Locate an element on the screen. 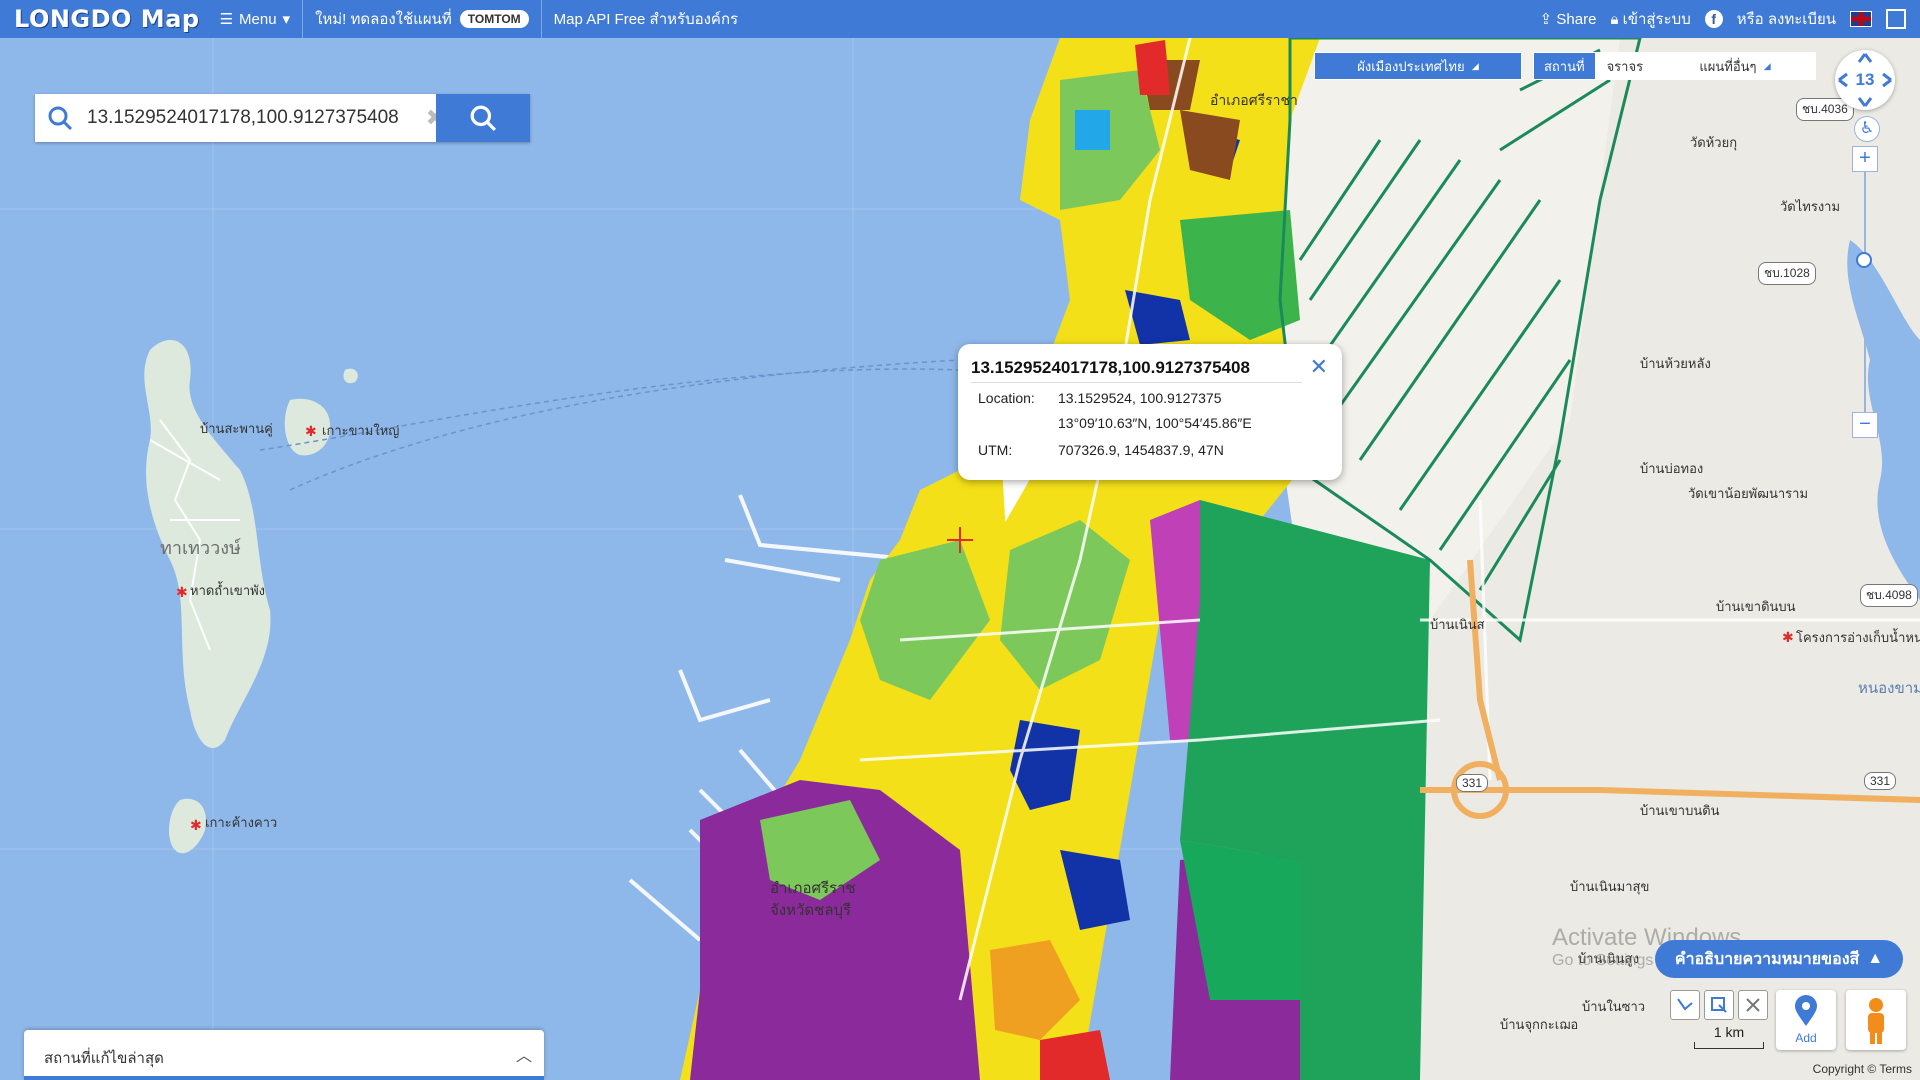 The height and width of the screenshot is (1080, 1920). label-ban-na-sao: บ้านในซาว is located at coordinates (1614, 1006).